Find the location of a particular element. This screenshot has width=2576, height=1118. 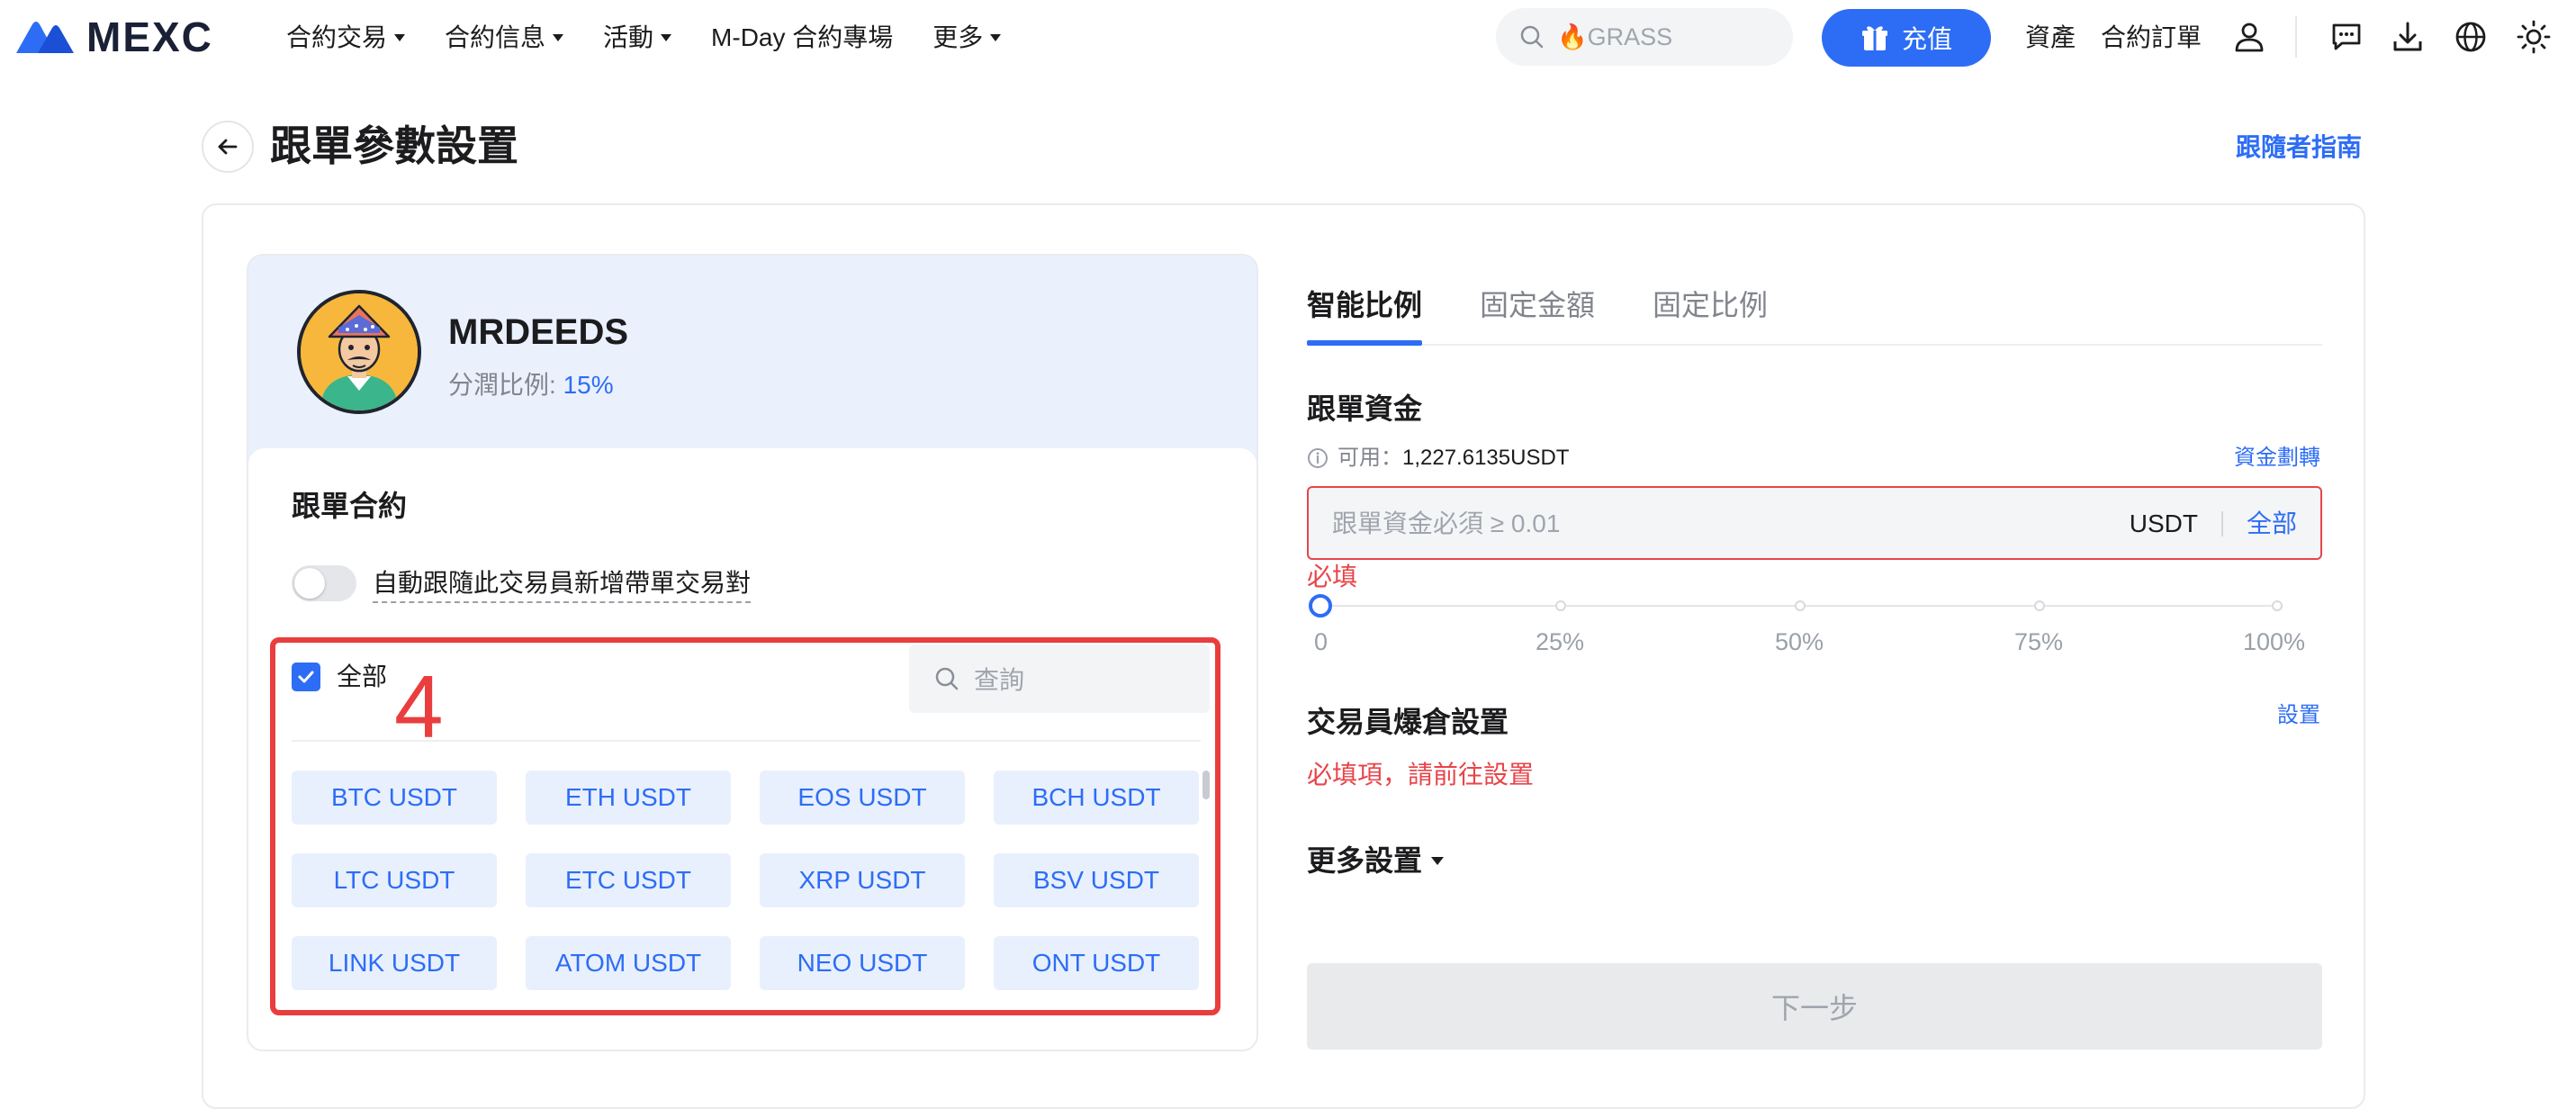

active-tab-indicator is located at coordinates (1364, 343).